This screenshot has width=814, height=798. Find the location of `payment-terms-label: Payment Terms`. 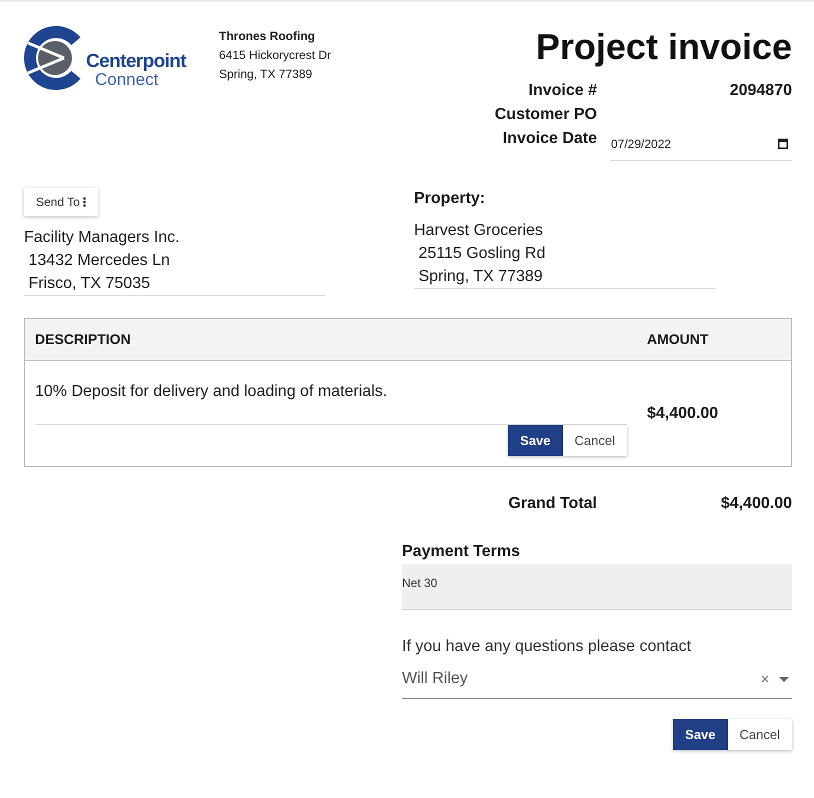

payment-terms-label: Payment Terms is located at coordinates (461, 552).